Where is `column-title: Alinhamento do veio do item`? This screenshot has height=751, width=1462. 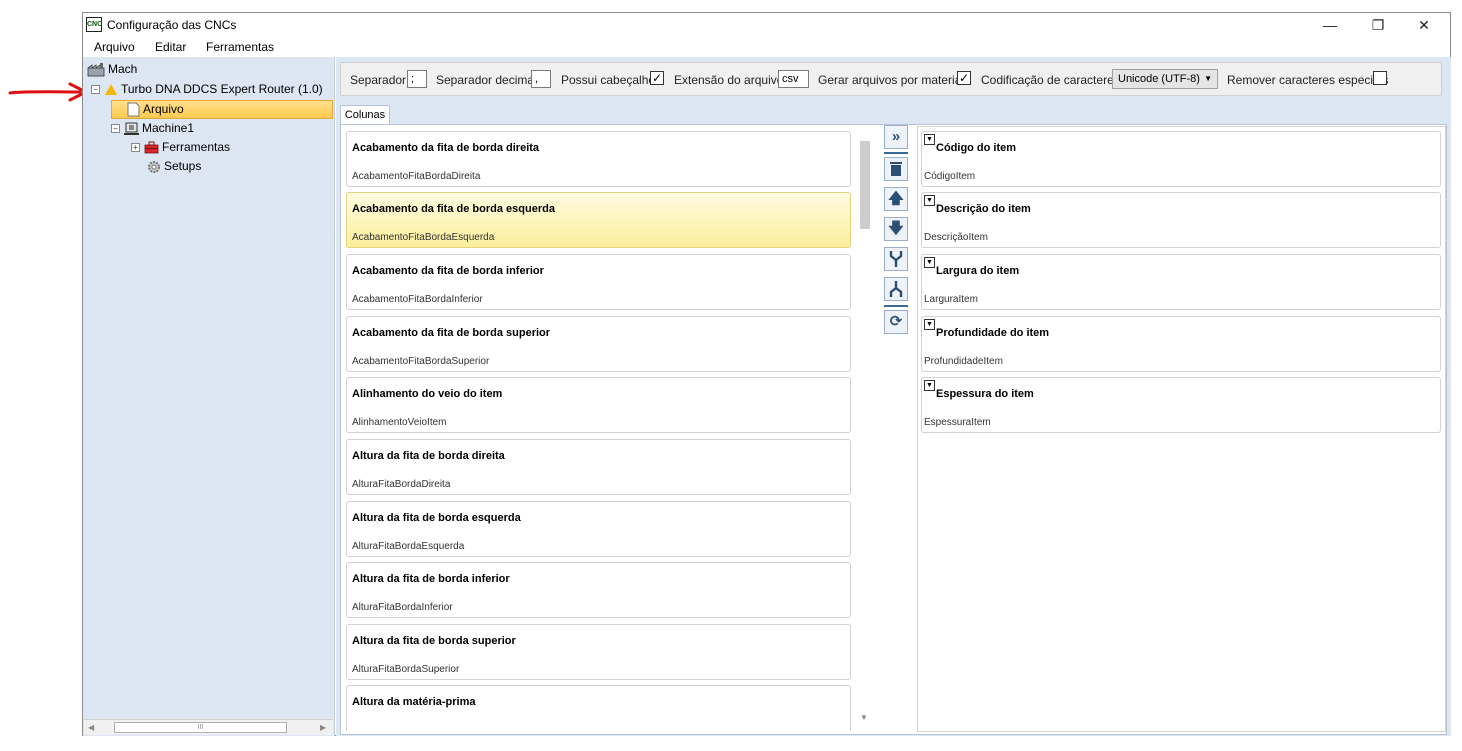 column-title: Alinhamento do veio do item is located at coordinates (427, 394).